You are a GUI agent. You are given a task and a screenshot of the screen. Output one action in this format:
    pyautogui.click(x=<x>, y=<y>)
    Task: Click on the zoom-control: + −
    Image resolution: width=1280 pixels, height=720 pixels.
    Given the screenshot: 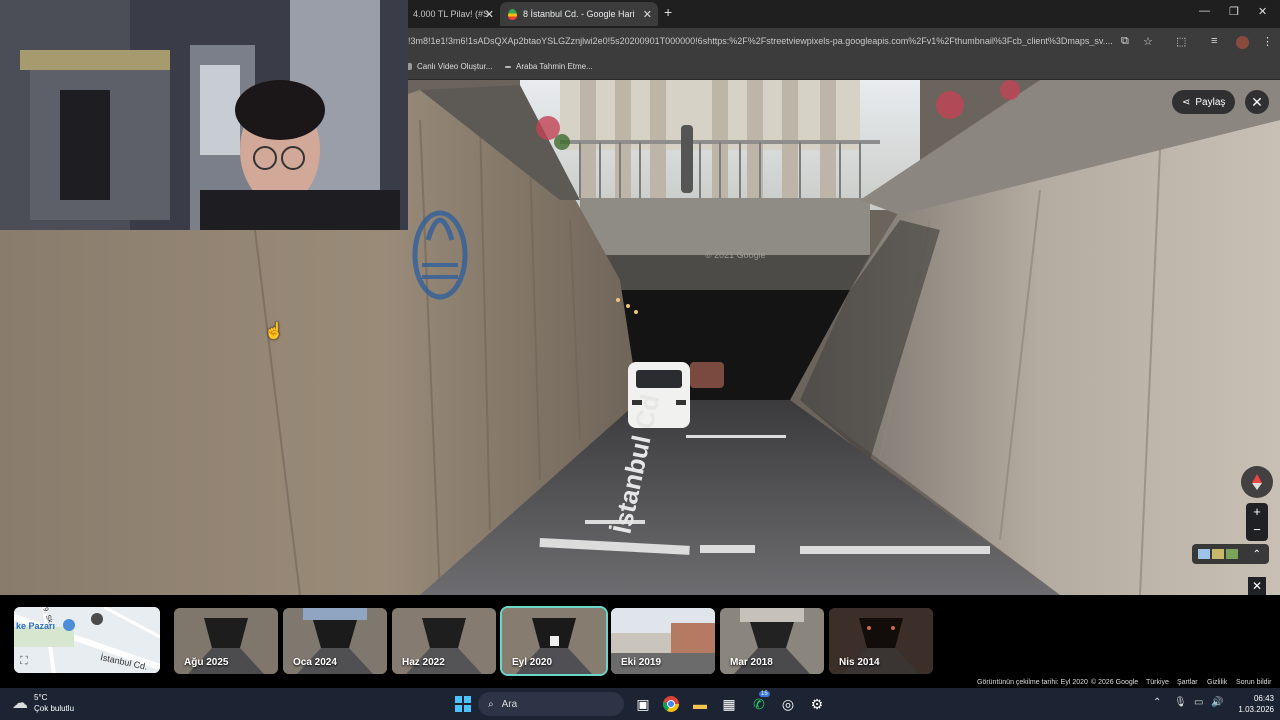 What is the action you would take?
    pyautogui.click(x=1257, y=522)
    